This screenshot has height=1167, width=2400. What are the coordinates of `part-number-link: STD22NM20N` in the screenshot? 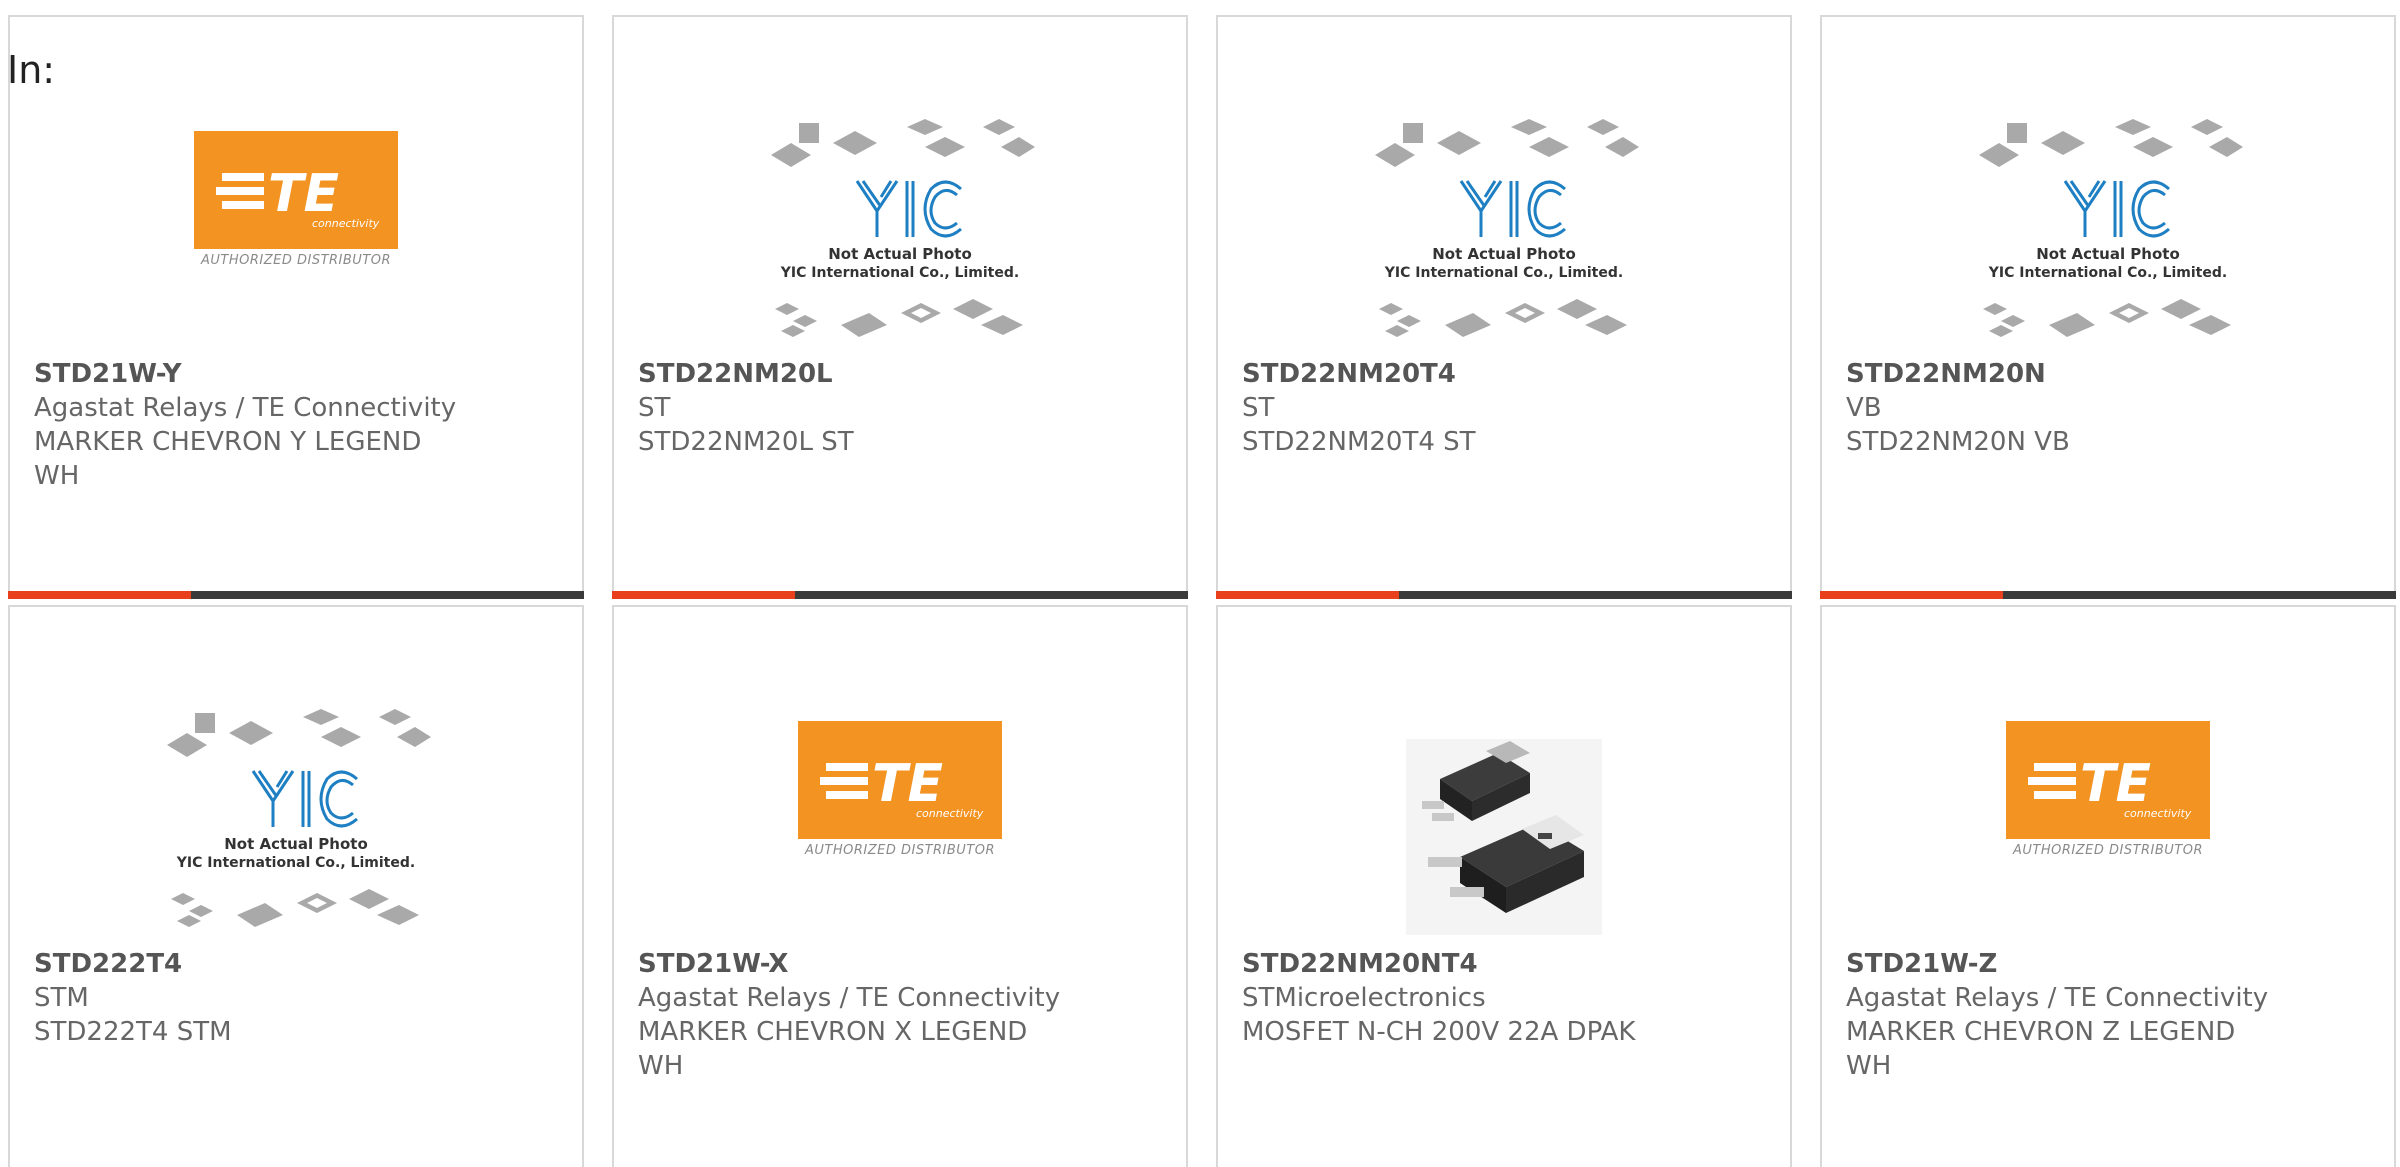 It's located at (2061, 374).